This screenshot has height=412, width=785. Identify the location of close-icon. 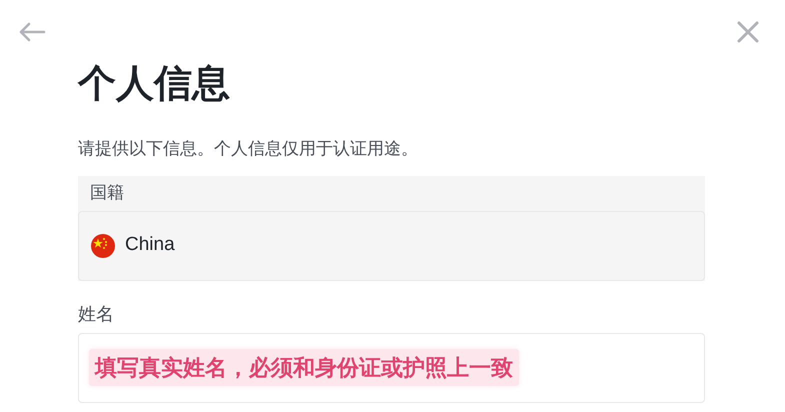
(748, 32).